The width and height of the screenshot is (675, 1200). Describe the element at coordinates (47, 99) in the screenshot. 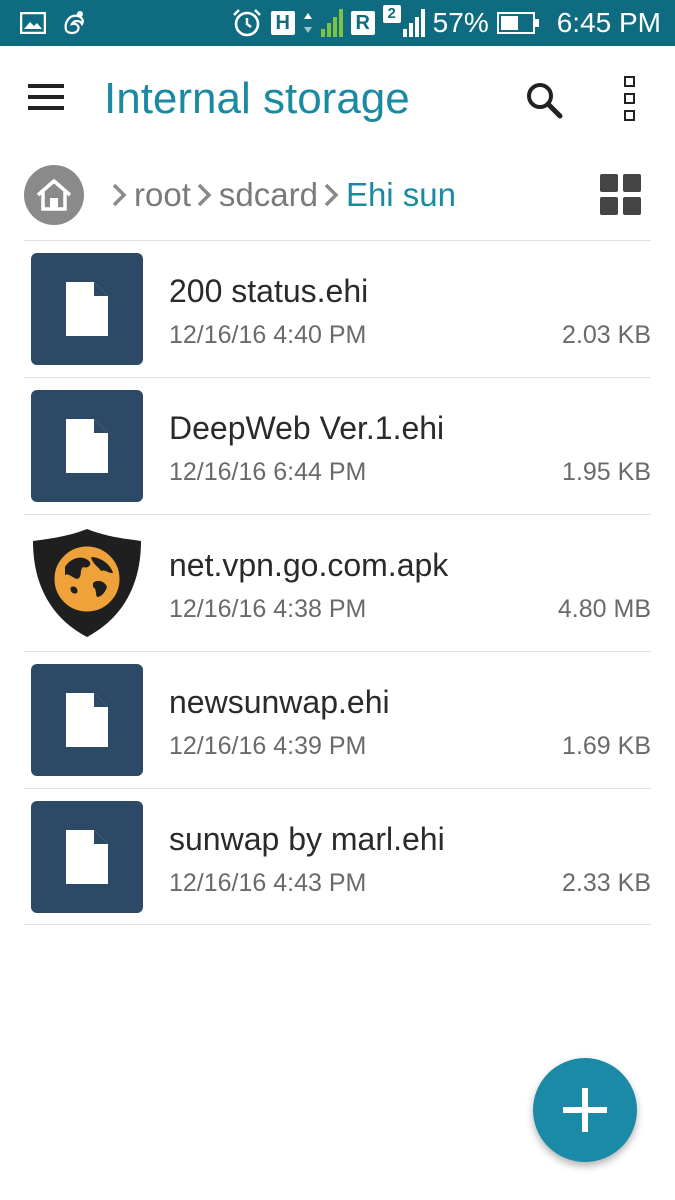

I see `hamburger-menu-icon` at that location.